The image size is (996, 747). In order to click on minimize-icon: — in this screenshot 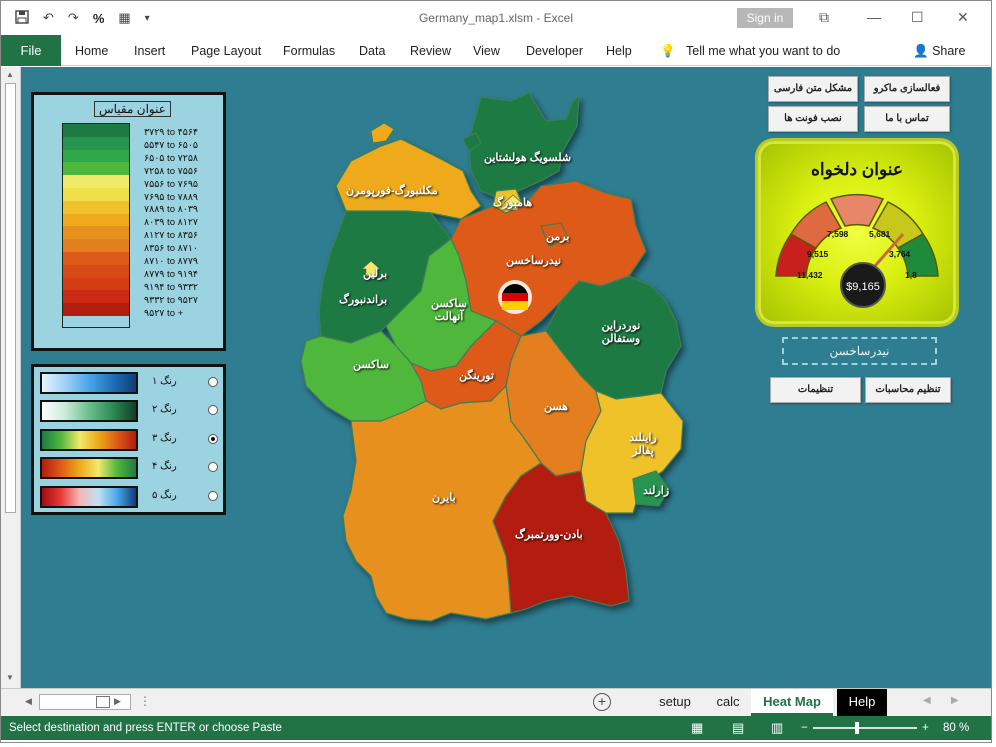, I will do `click(874, 17)`.